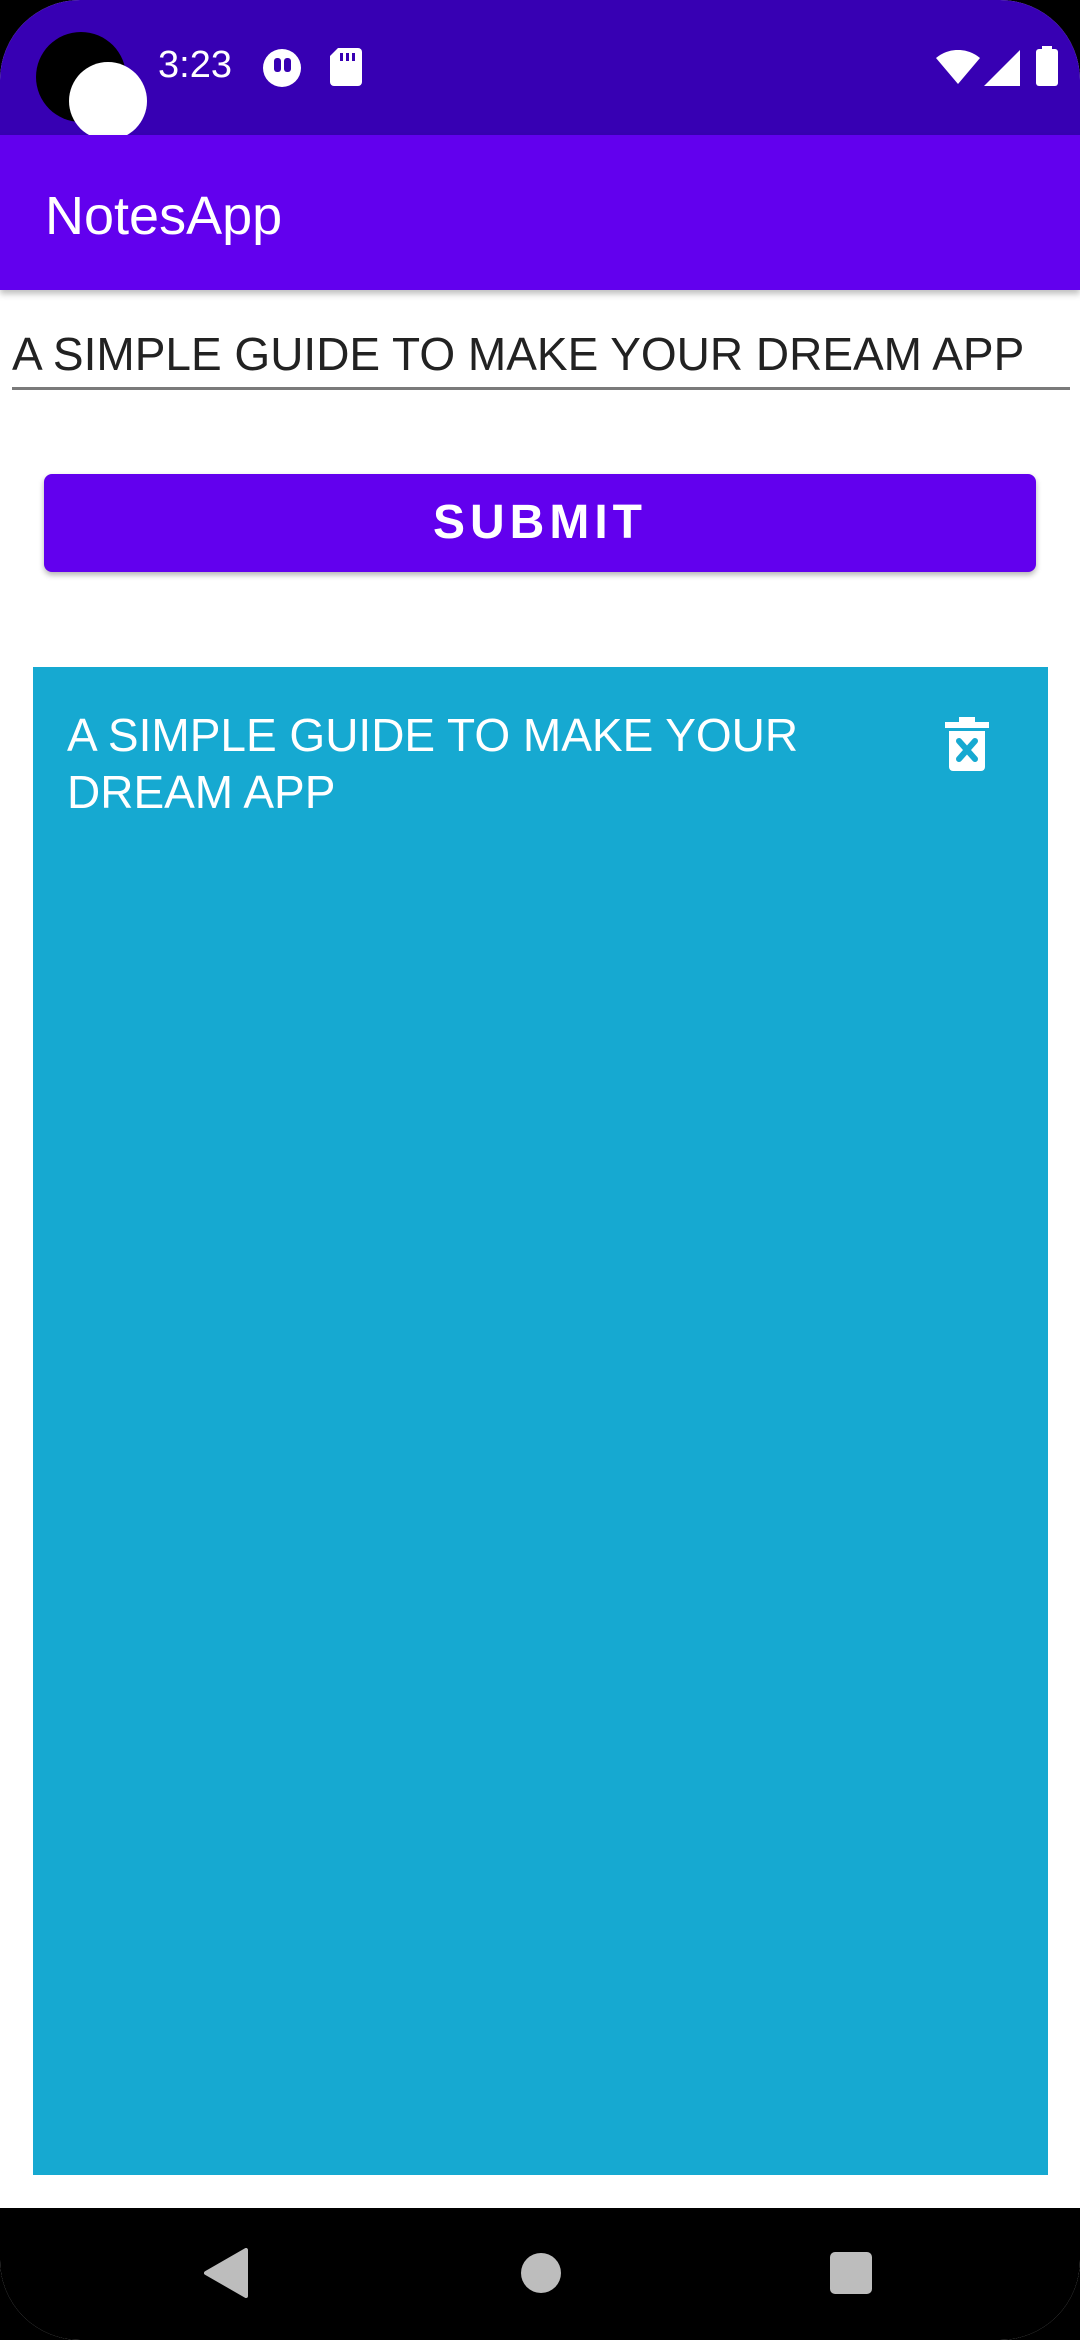 The width and height of the screenshot is (1080, 2340). Describe the element at coordinates (195, 65) in the screenshot. I see `status-time: 3:23` at that location.